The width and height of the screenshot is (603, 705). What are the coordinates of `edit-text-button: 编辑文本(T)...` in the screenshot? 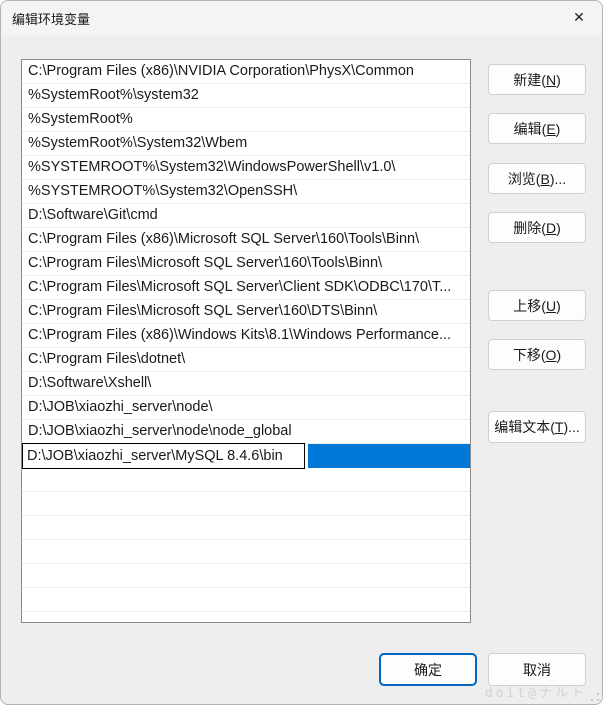 It's located at (537, 427).